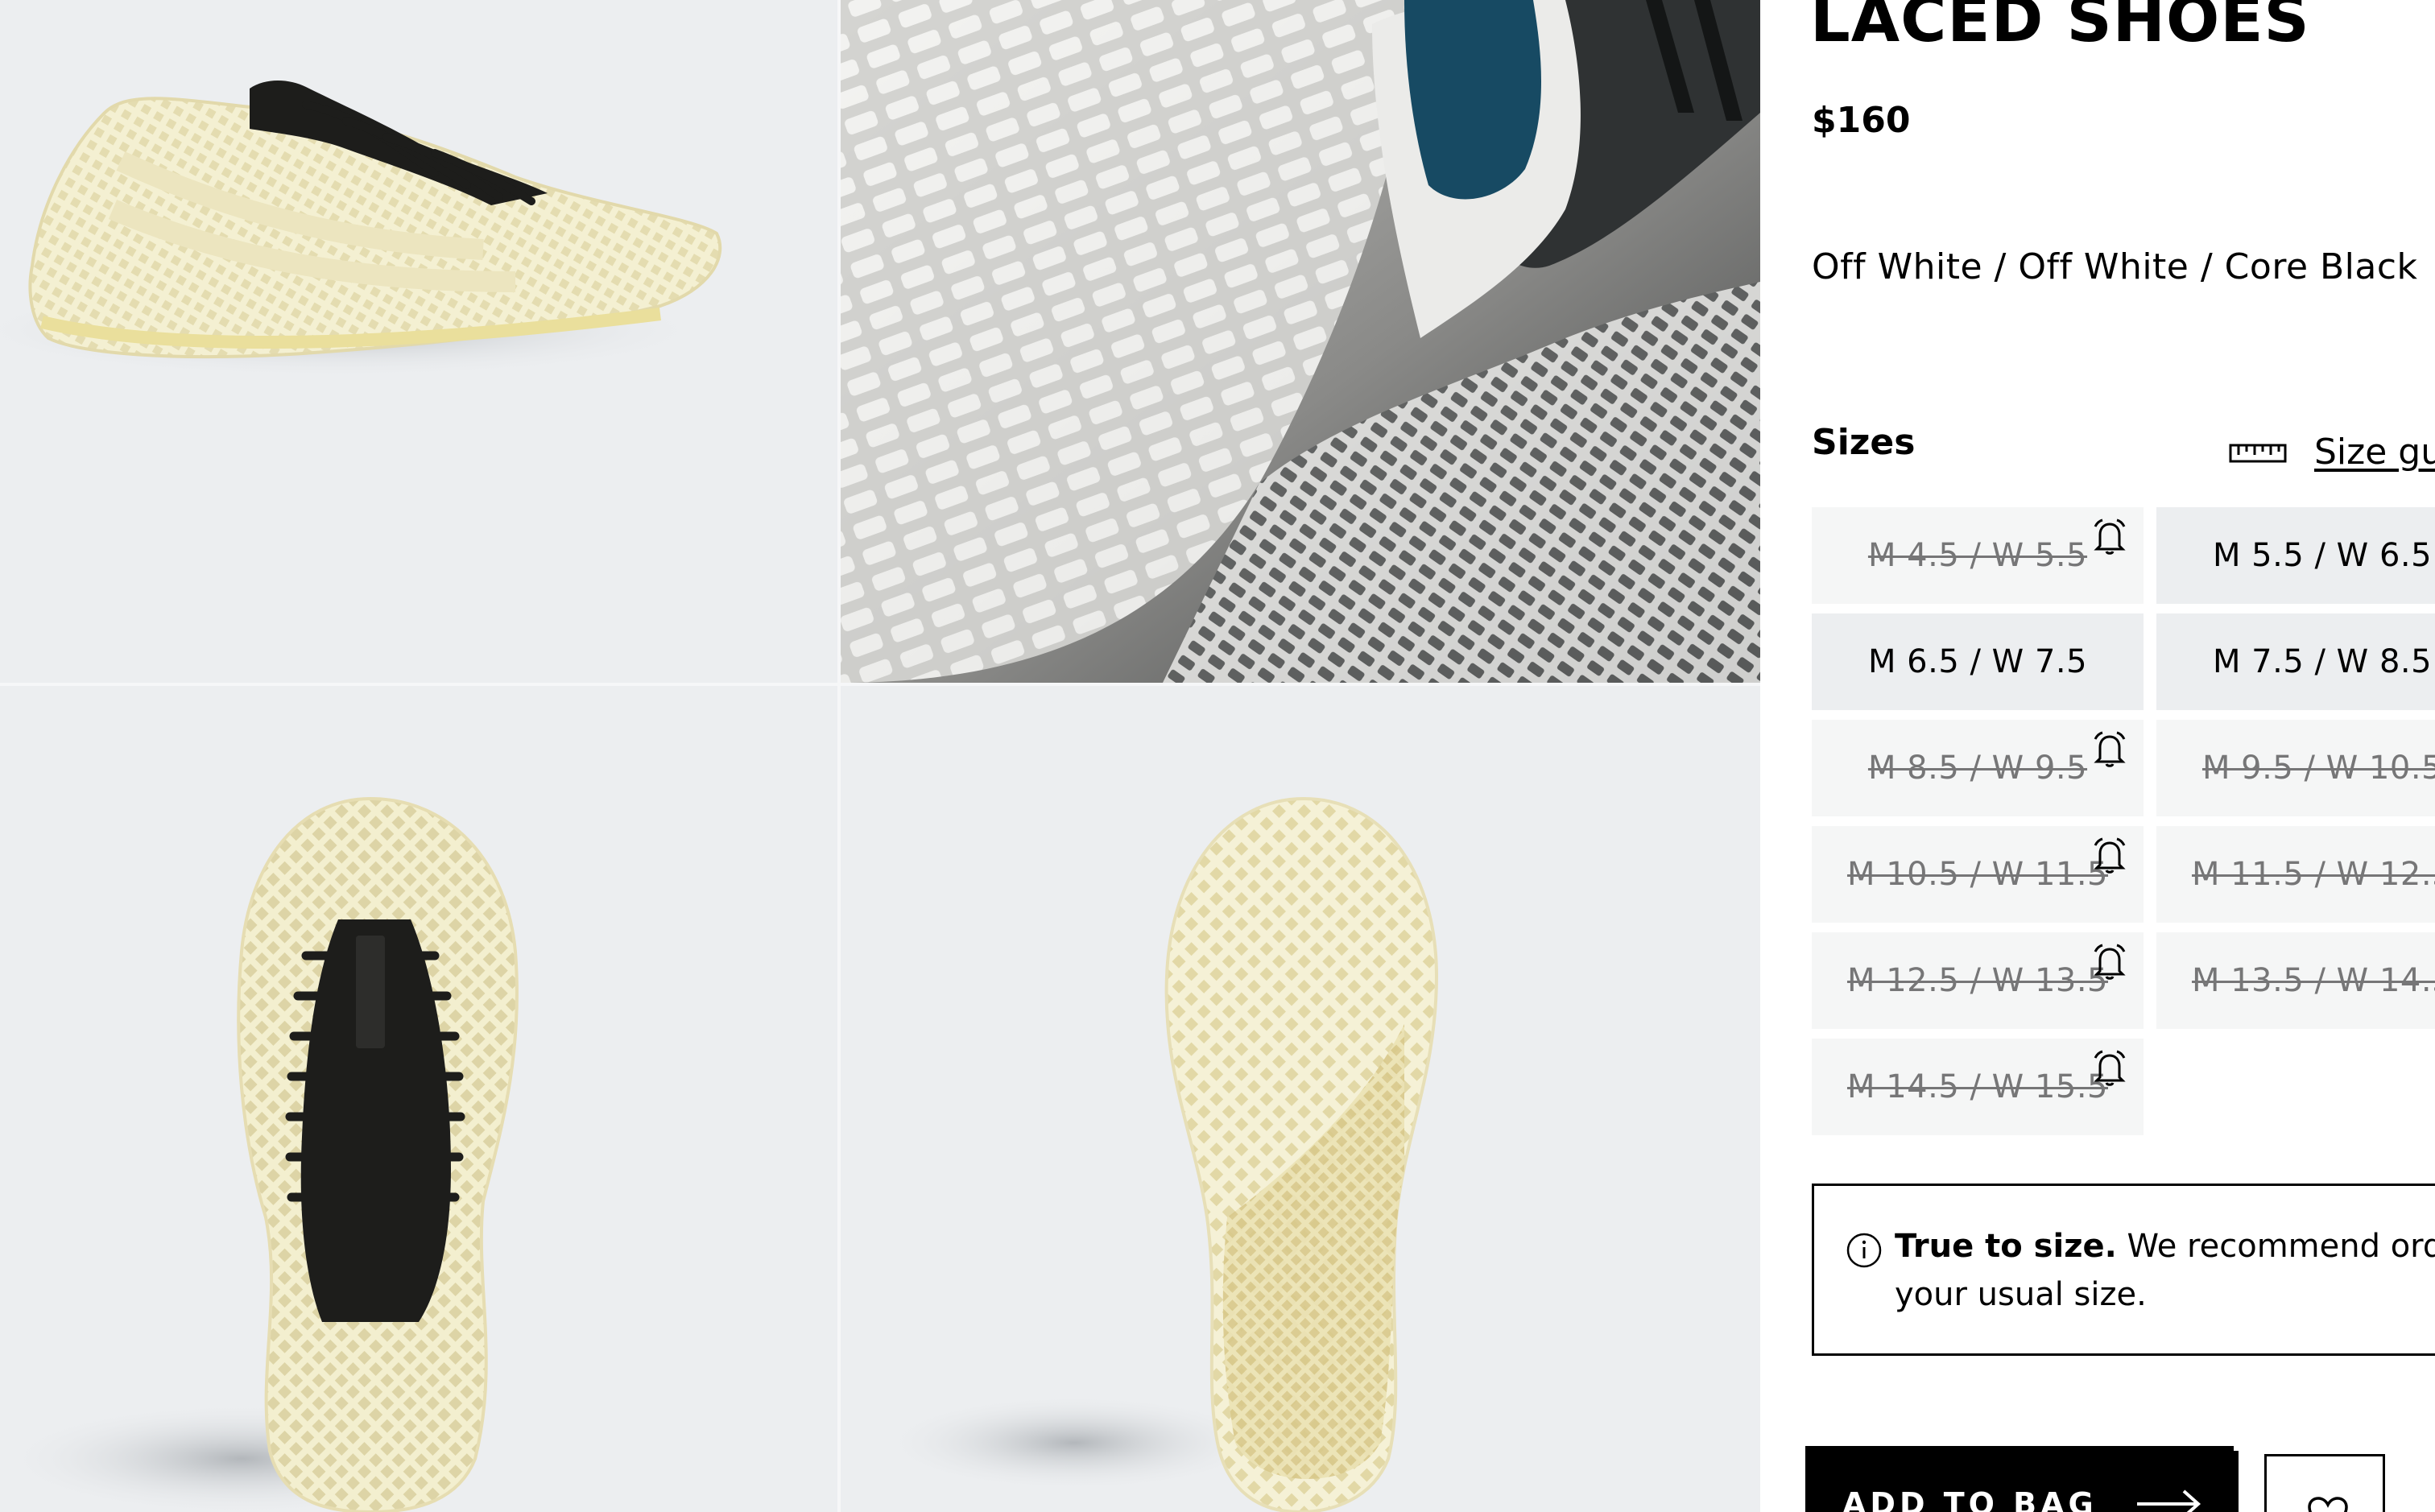 This screenshot has width=2435, height=1512. I want to click on heart-icon, so click(2328, 1504).